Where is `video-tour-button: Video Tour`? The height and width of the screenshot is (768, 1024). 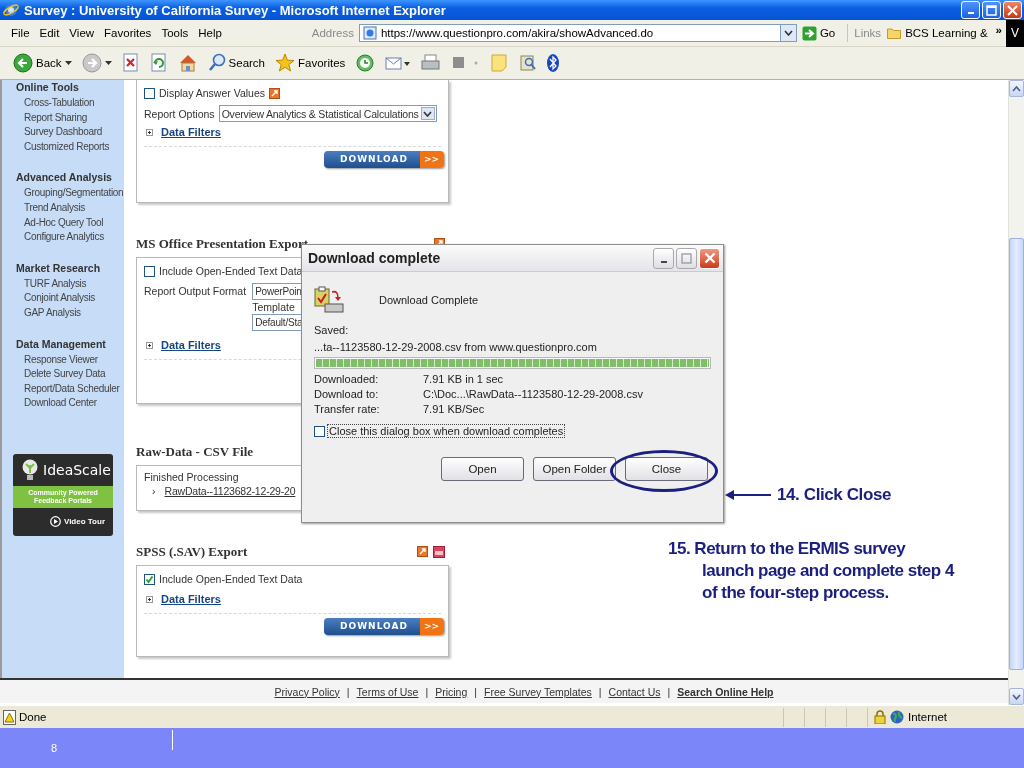 video-tour-button: Video Tour is located at coordinates (63, 517).